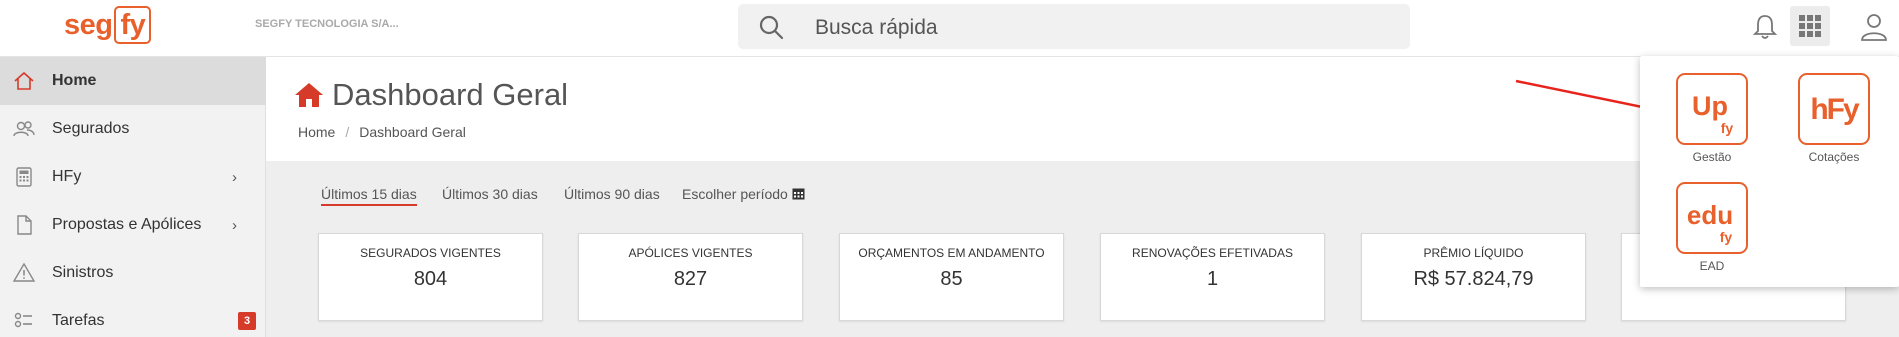 The width and height of the screenshot is (1899, 337). What do you see at coordinates (1710, 215) in the screenshot?
I see `edufy-logo-main: edu` at bounding box center [1710, 215].